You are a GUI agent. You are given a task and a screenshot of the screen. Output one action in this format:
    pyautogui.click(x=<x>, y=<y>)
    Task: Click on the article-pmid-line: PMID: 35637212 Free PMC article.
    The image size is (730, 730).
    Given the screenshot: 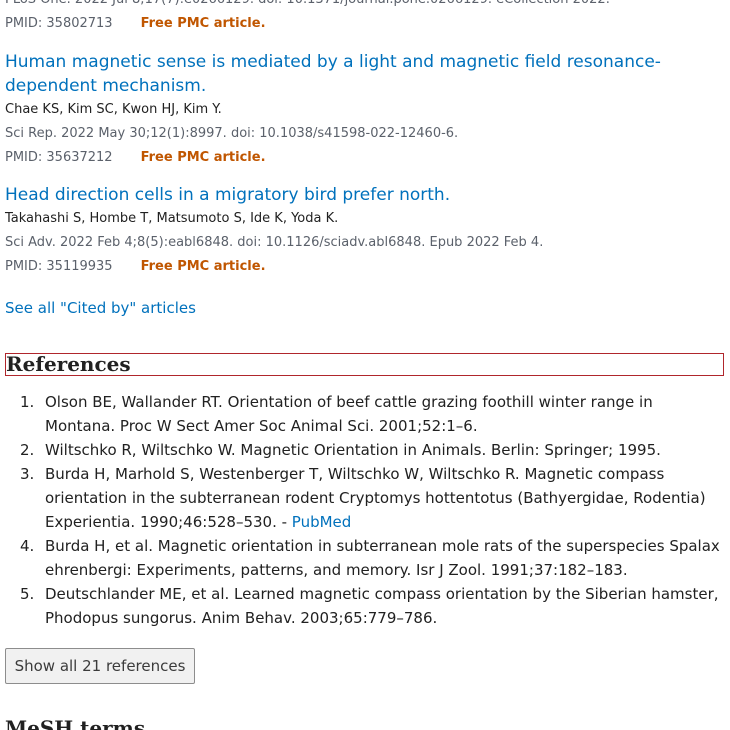 What is the action you would take?
    pyautogui.click(x=365, y=158)
    